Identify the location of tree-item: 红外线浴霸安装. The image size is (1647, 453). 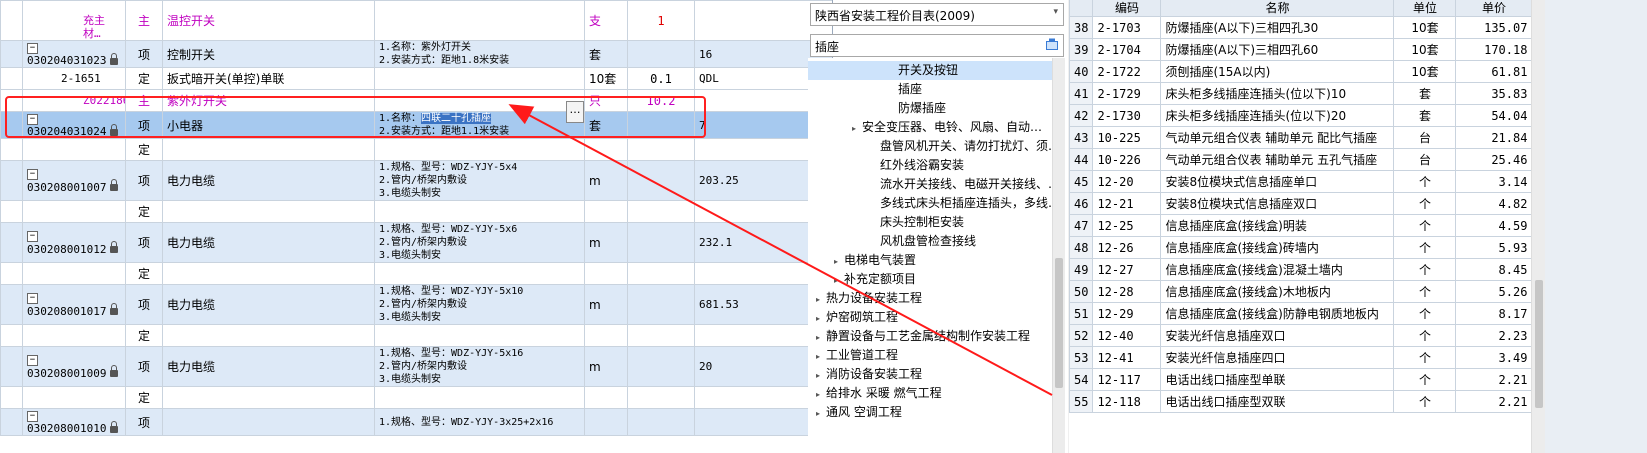
(917, 165).